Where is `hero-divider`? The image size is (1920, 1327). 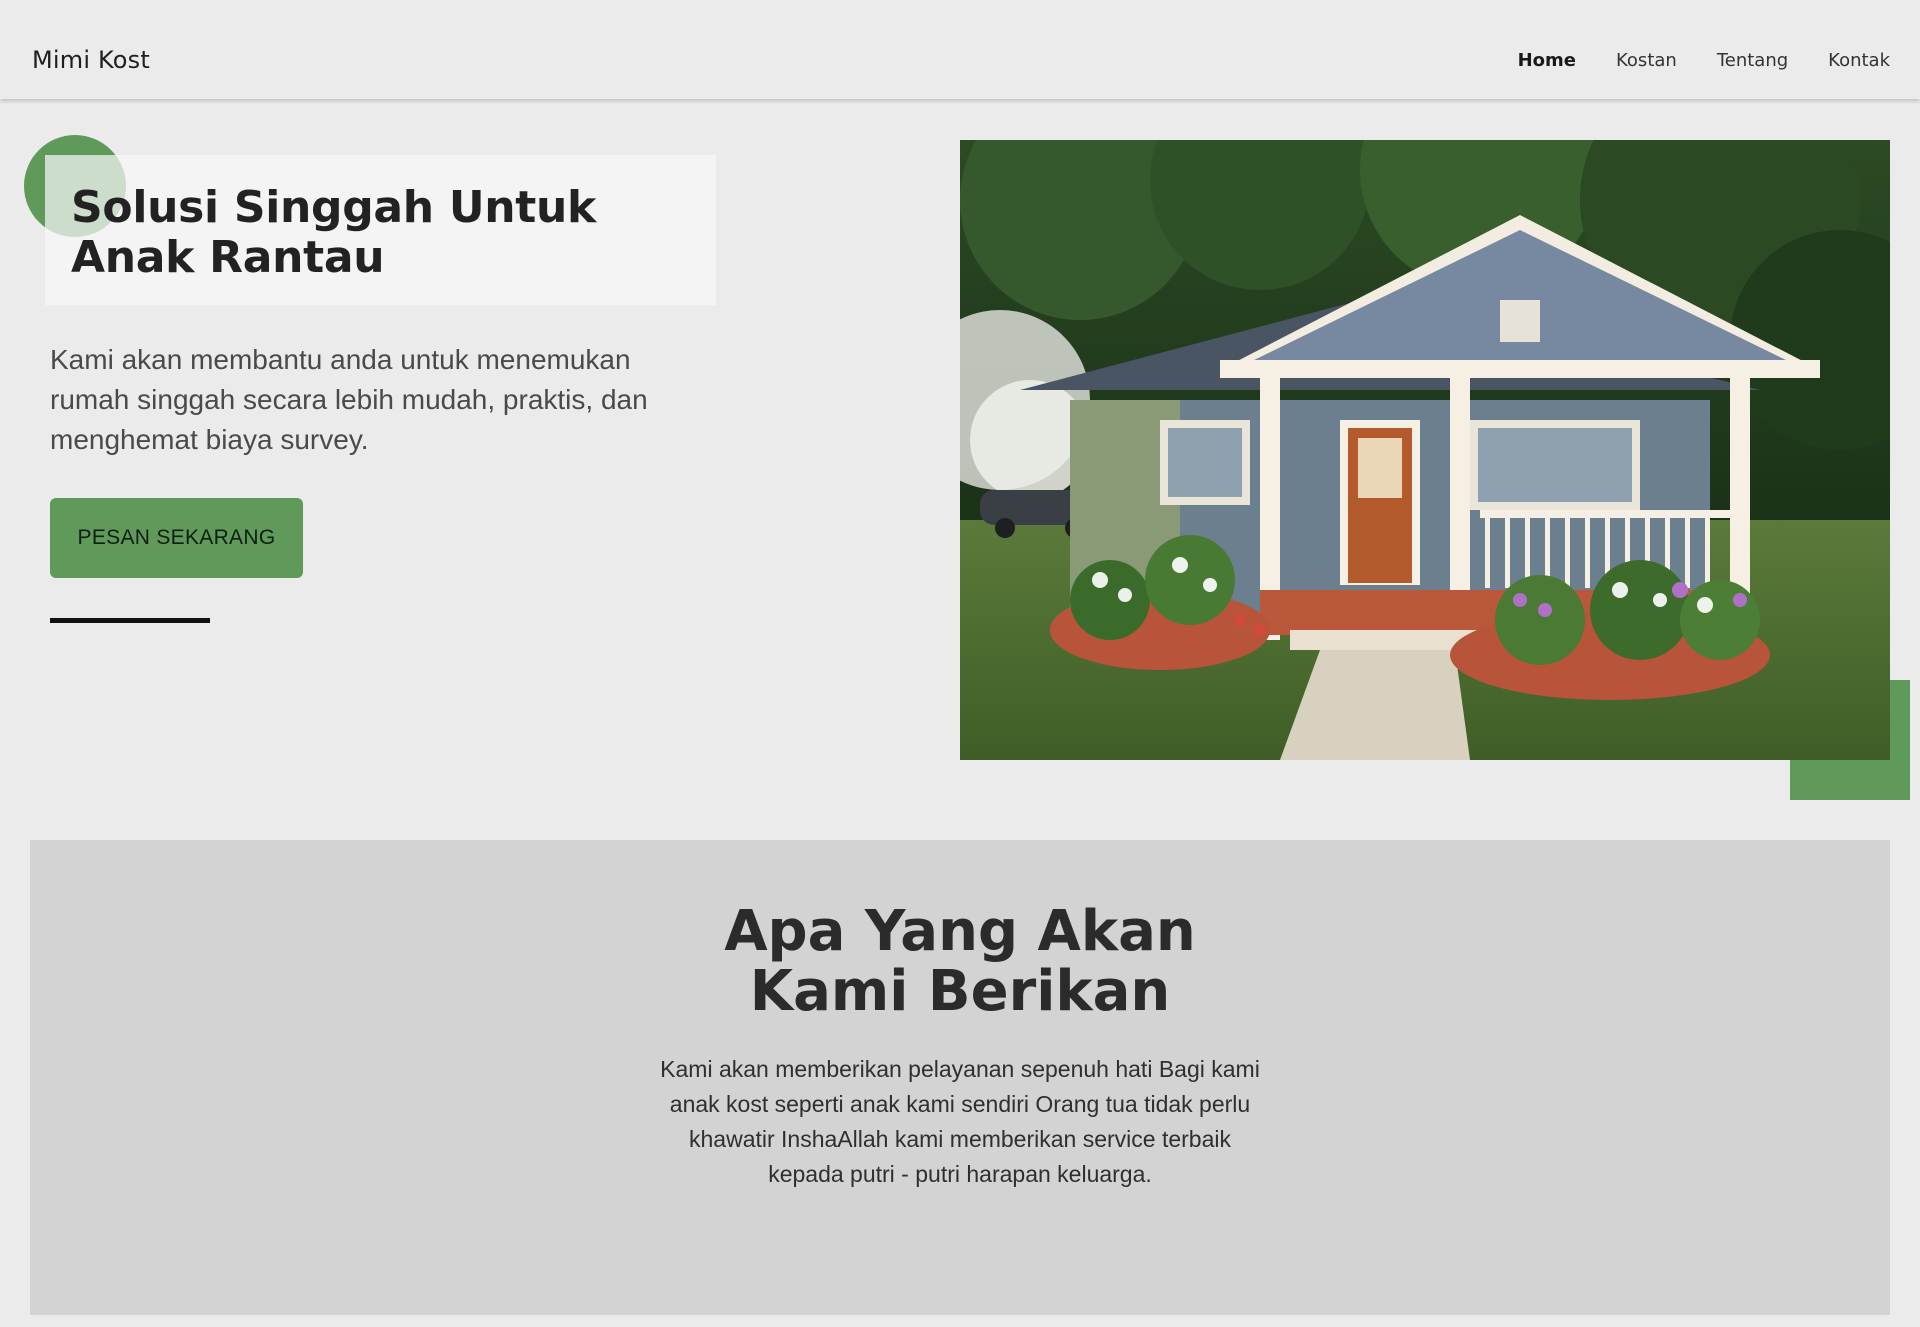
hero-divider is located at coordinates (130, 620).